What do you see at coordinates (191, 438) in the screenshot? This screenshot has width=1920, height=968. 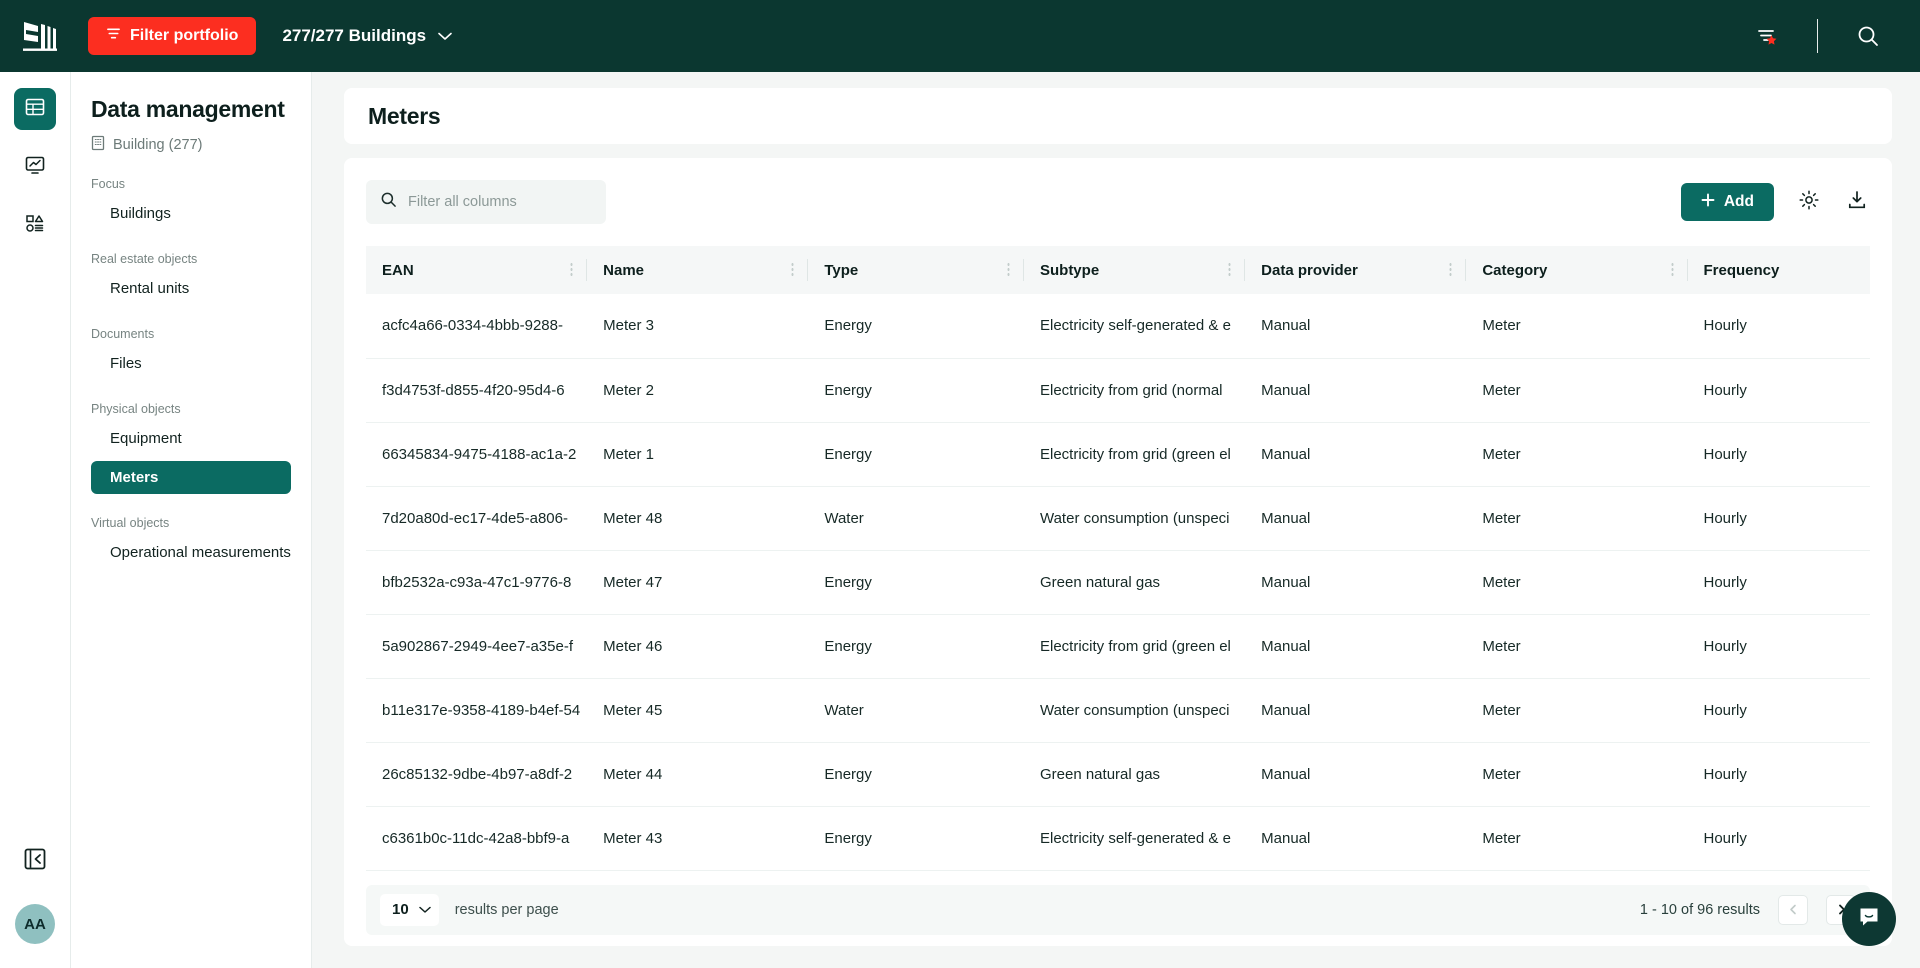 I see `sidebar-item-equipment: Equipment` at bounding box center [191, 438].